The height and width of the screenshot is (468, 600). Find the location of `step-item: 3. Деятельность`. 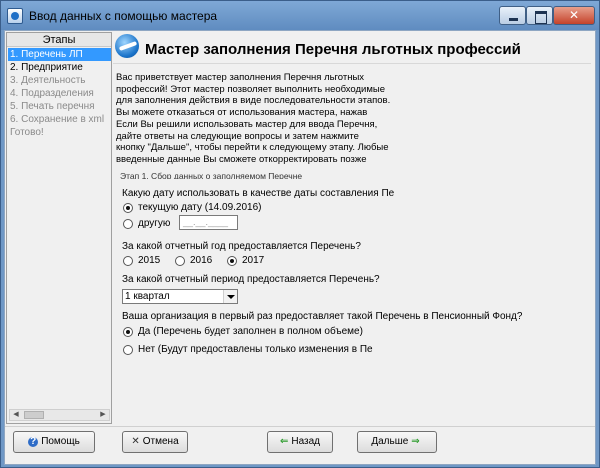

step-item: 3. Деятельность is located at coordinates (59, 80).